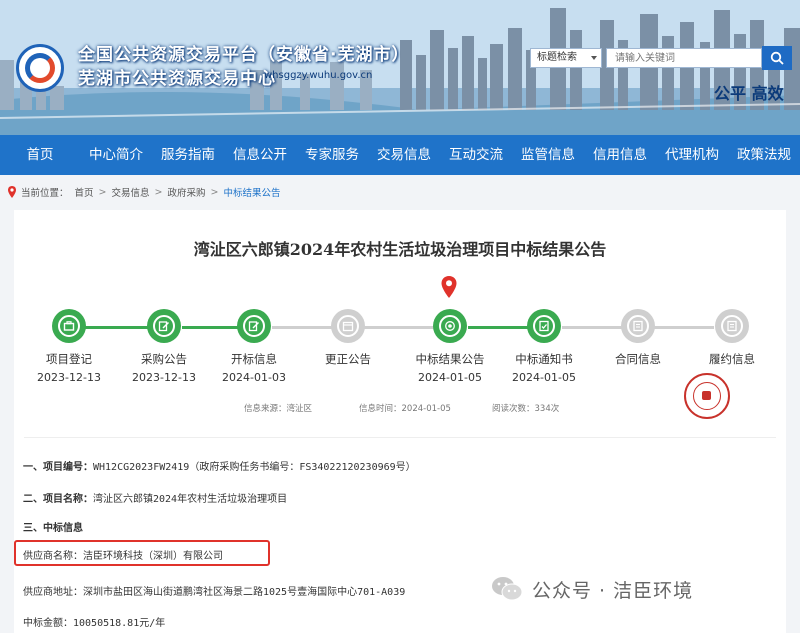  What do you see at coordinates (69, 359) in the screenshot?
I see `step-label: 项目登记` at bounding box center [69, 359].